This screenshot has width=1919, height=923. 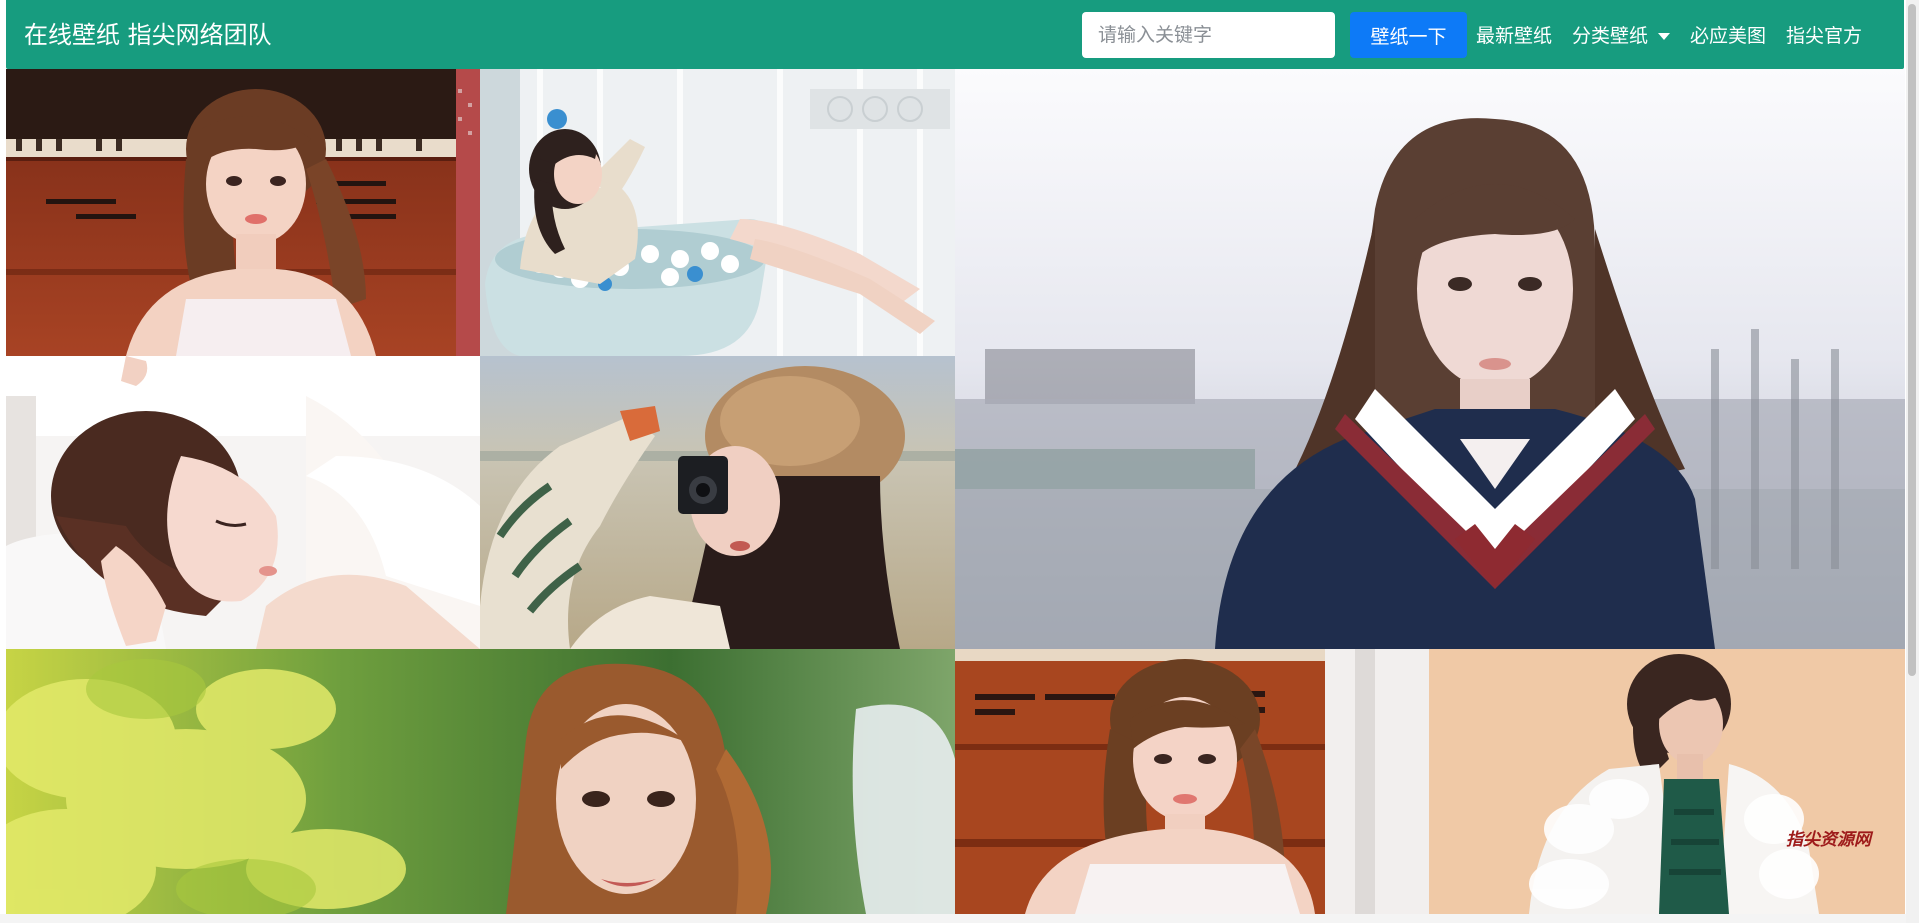 What do you see at coordinates (1514, 36) in the screenshot?
I see `nav-latest-wallpapers: 最新壁纸` at bounding box center [1514, 36].